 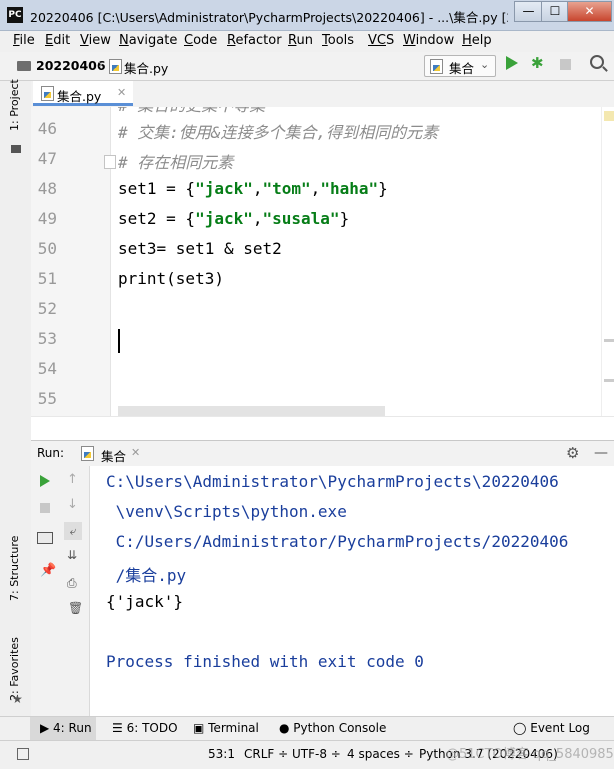 What do you see at coordinates (45, 481) in the screenshot?
I see `rerun-icon` at bounding box center [45, 481].